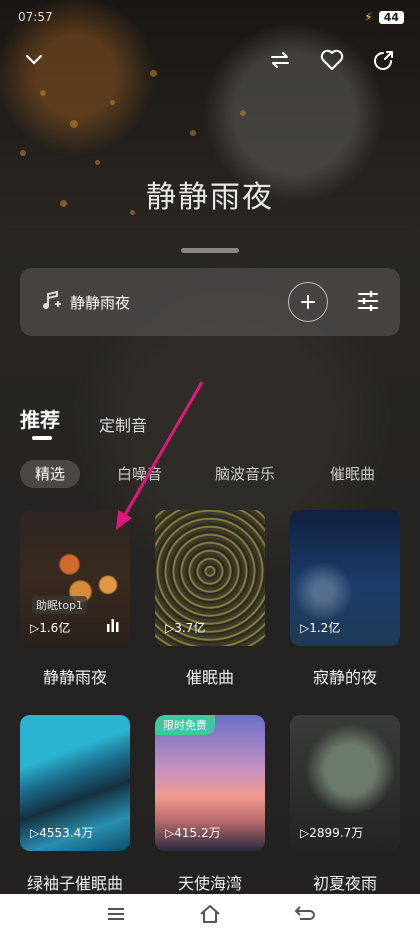  I want to click on status-bar: 07:57 ⚡ 44, so click(210, 18).